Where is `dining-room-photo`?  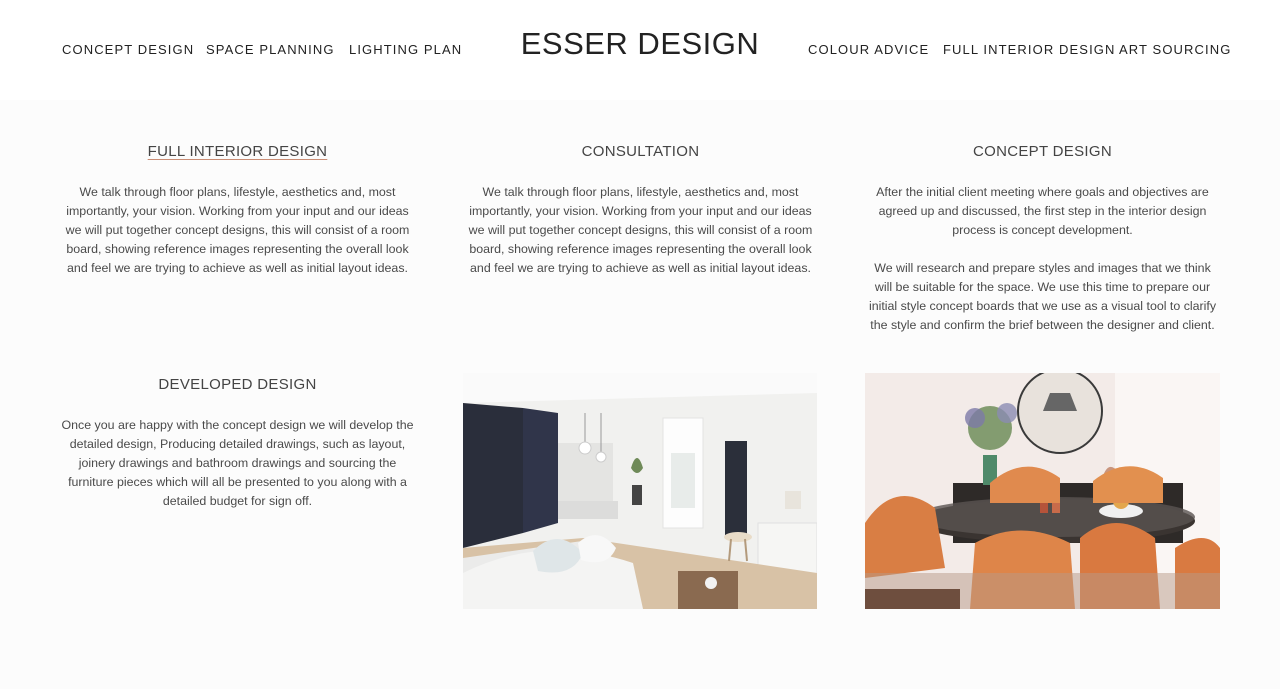
dining-room-photo is located at coordinates (1042, 491).